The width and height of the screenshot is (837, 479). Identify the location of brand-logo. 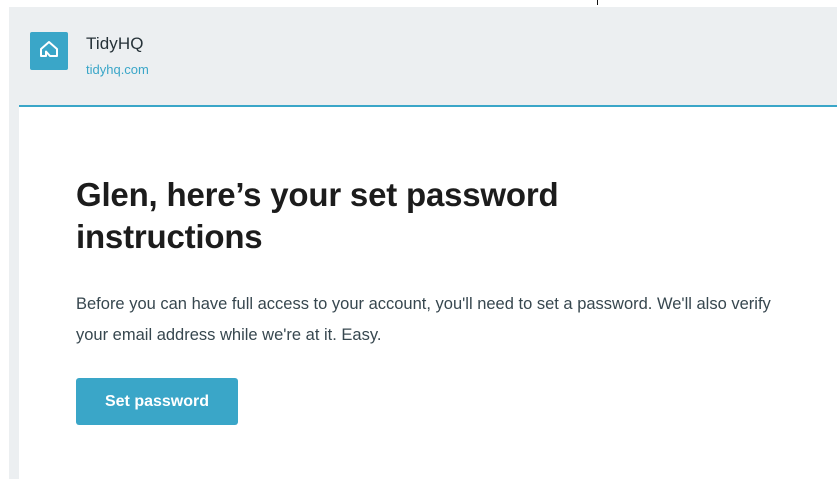
(49, 51).